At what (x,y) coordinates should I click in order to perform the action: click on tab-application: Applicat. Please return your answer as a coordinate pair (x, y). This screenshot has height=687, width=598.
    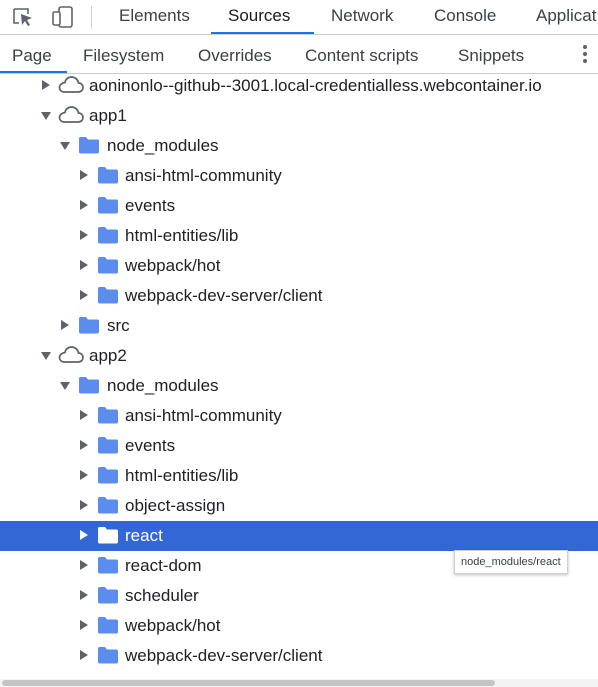
    Looking at the image, I should click on (566, 17).